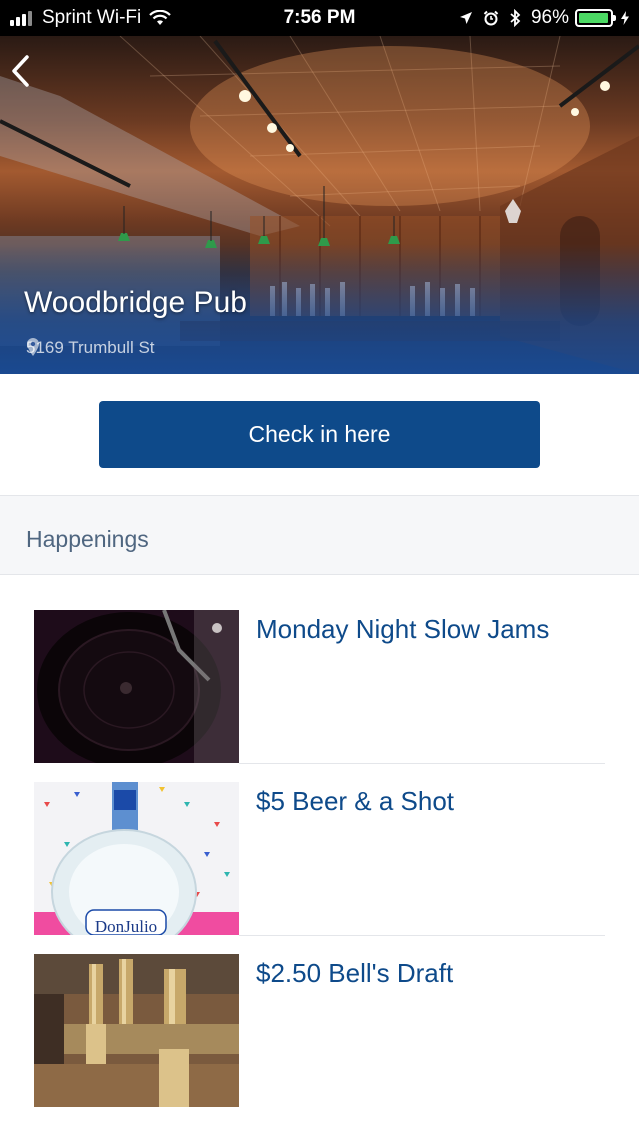 This screenshot has height=1136, width=639. I want to click on tequila-bottle-image: DonJulio, so click(136, 858).